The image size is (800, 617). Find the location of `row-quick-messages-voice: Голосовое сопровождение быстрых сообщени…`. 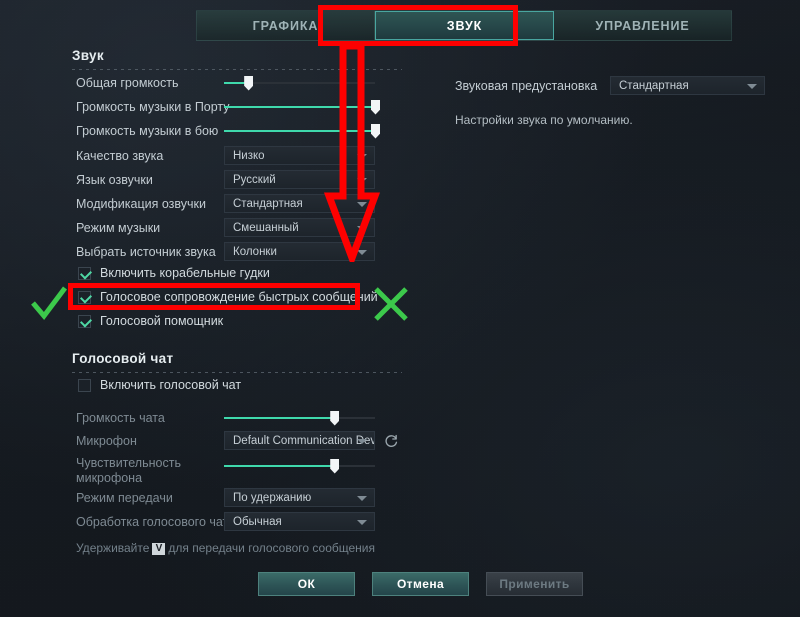

row-quick-messages-voice: Голосовое сопровождение быстрых сообщени… is located at coordinates (228, 297).